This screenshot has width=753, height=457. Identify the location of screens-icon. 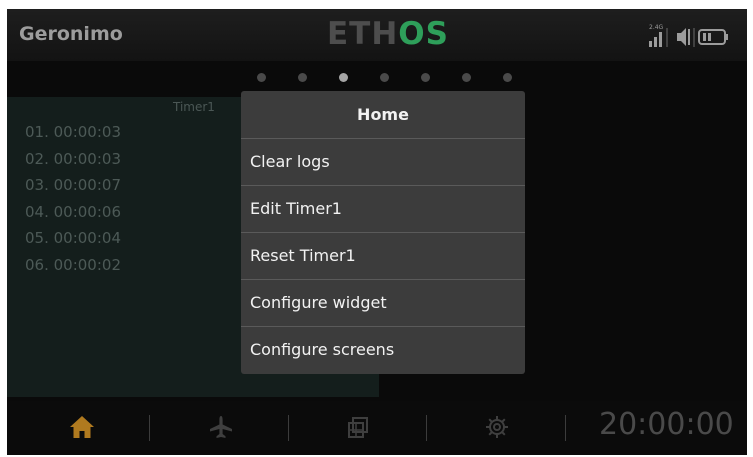
(358, 427).